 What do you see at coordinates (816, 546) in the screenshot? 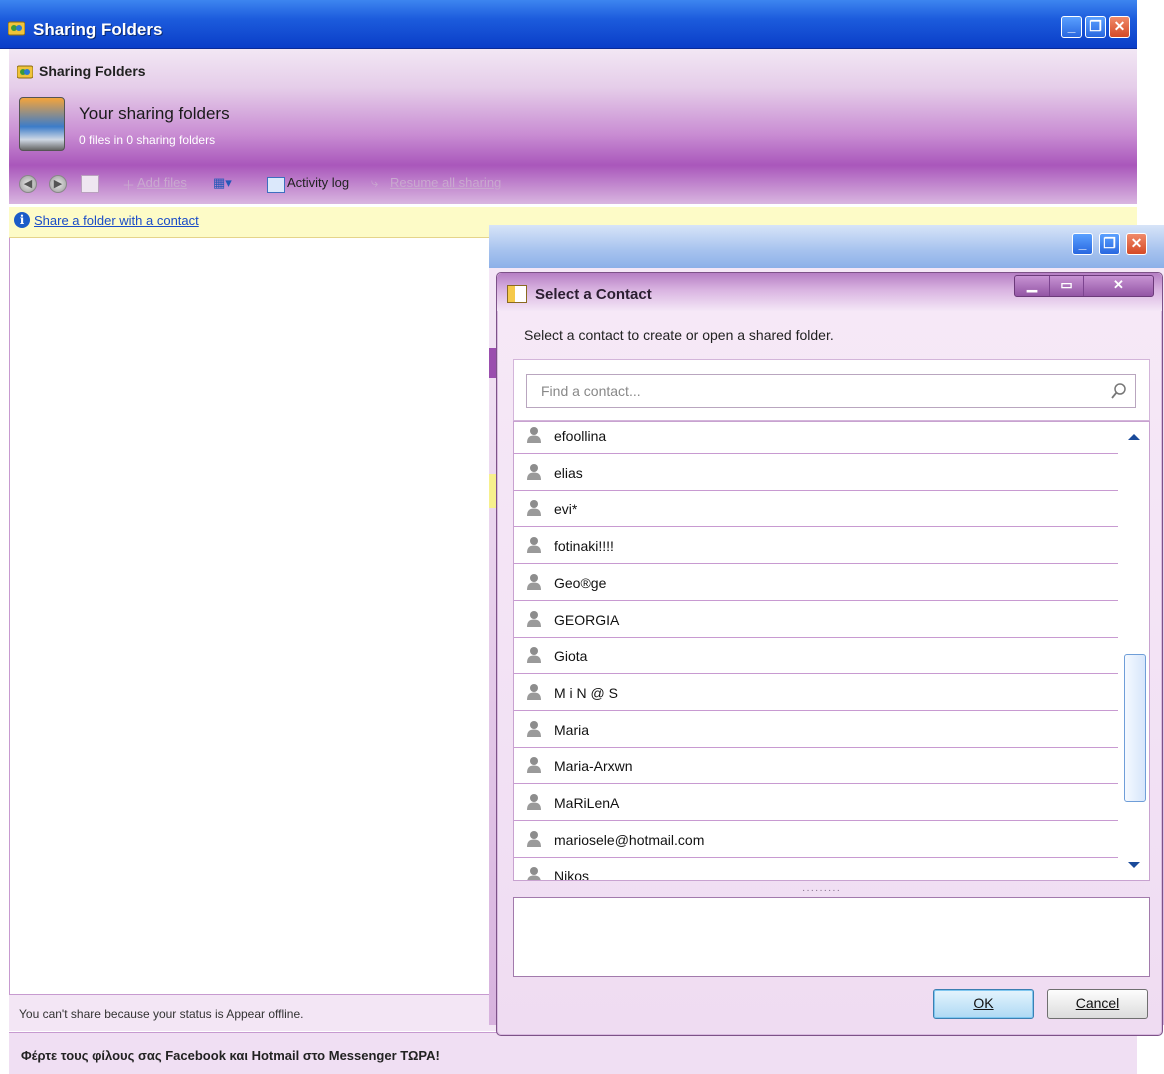
I see `contact-row: fotinaki!!!!` at bounding box center [816, 546].